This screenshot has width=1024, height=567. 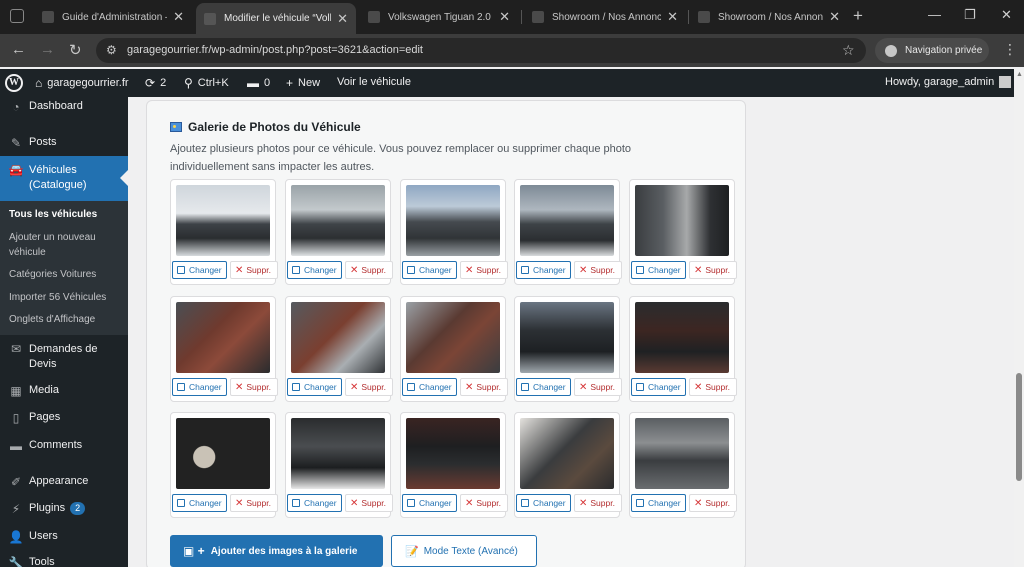 I want to click on add-media-icon: ▣ +, so click(x=194, y=551).